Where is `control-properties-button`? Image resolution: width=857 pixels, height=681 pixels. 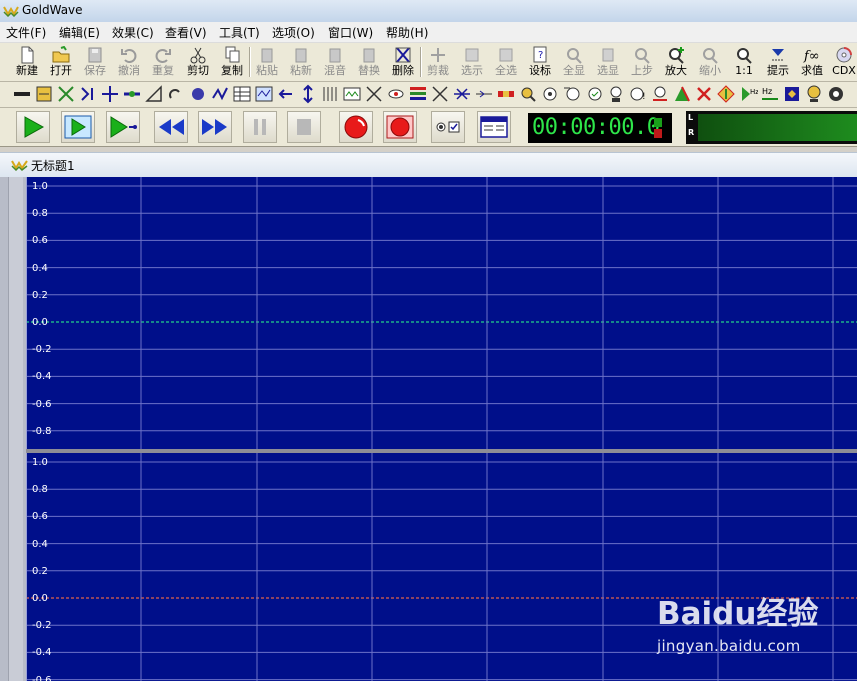 control-properties-button is located at coordinates (494, 127).